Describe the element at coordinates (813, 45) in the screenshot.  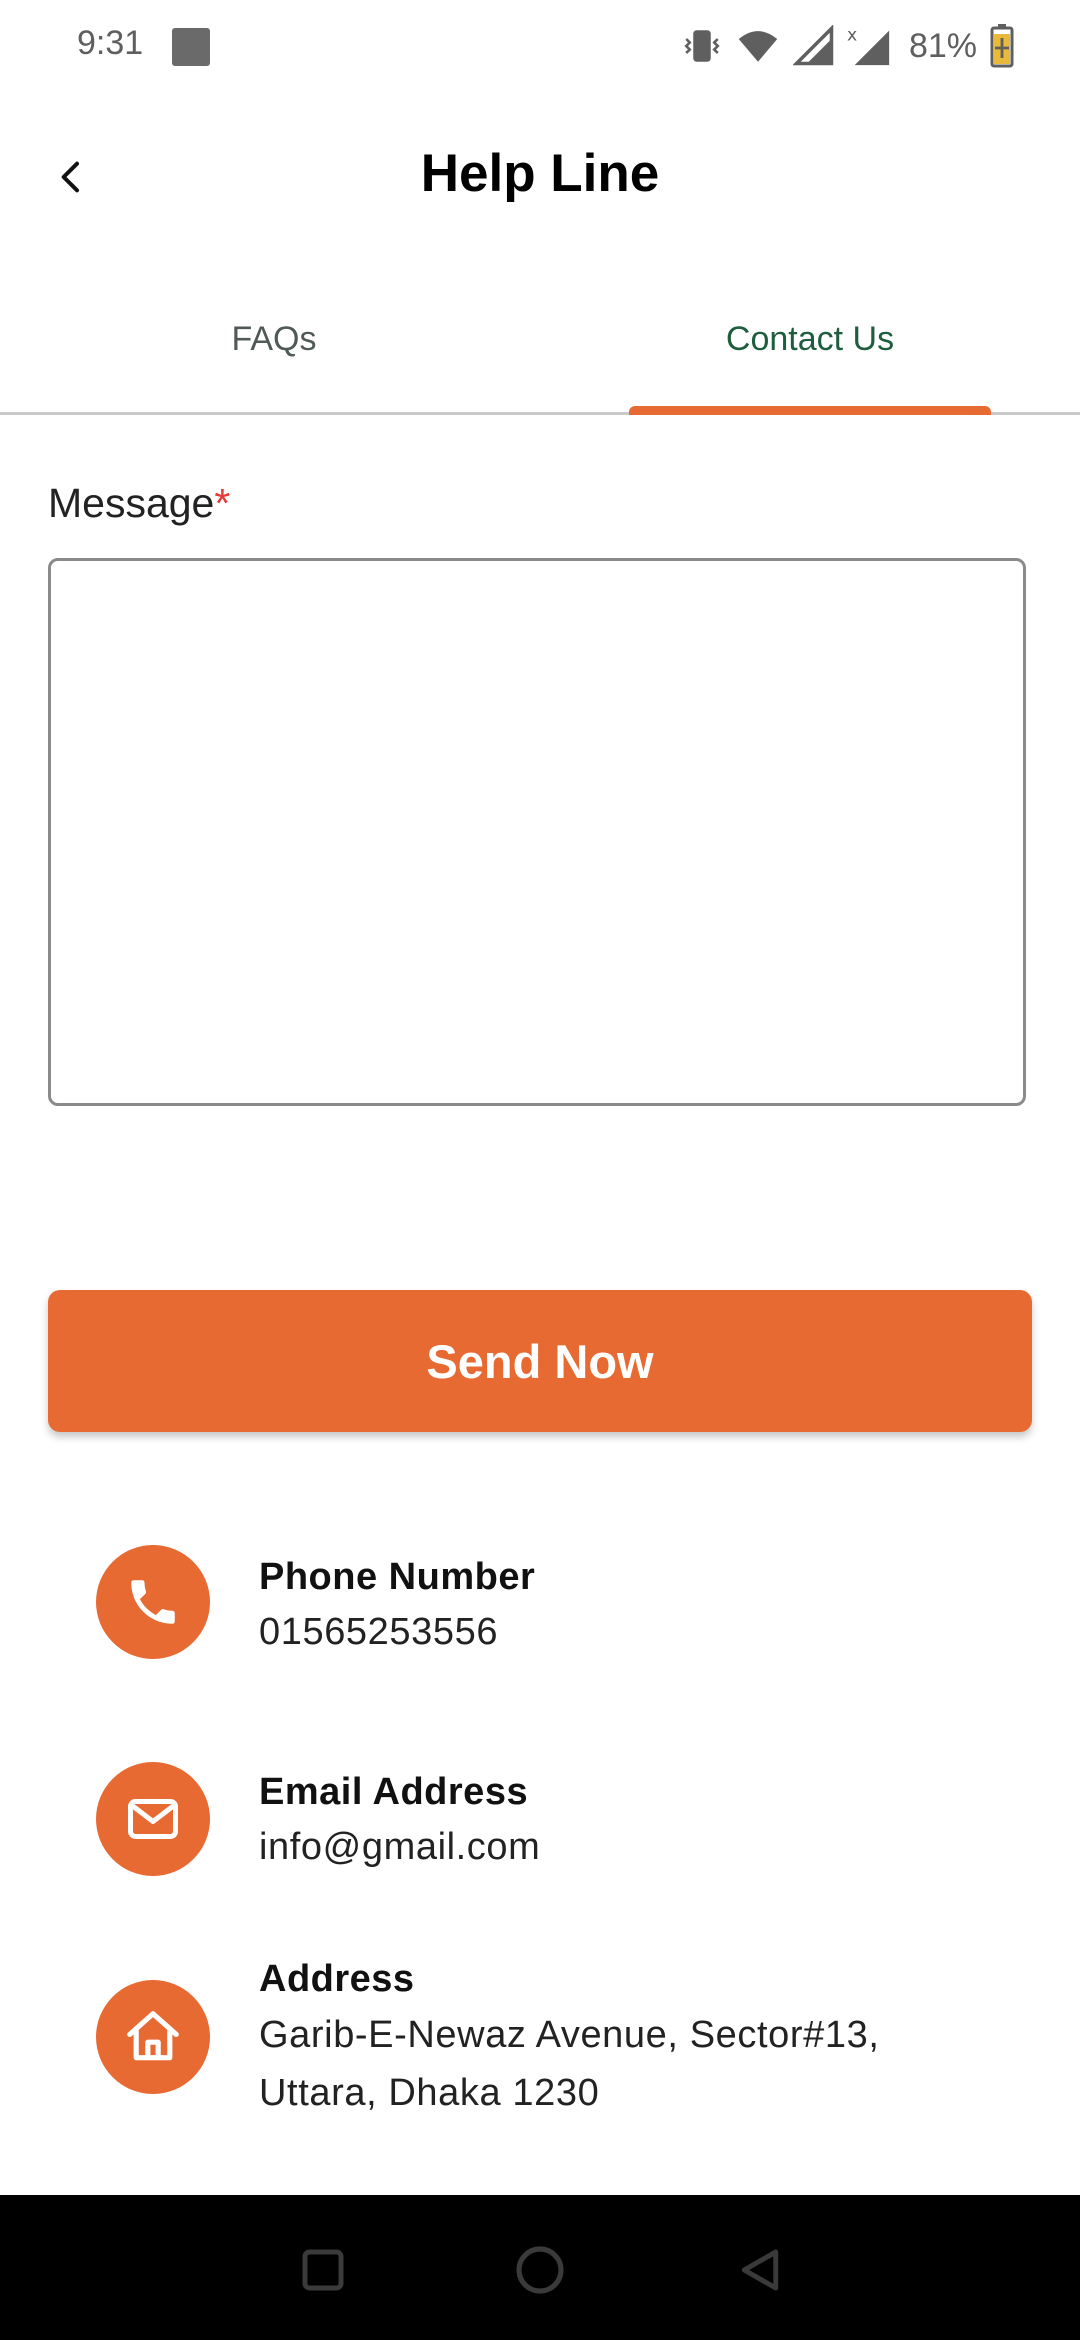
I see `signal-icon` at that location.